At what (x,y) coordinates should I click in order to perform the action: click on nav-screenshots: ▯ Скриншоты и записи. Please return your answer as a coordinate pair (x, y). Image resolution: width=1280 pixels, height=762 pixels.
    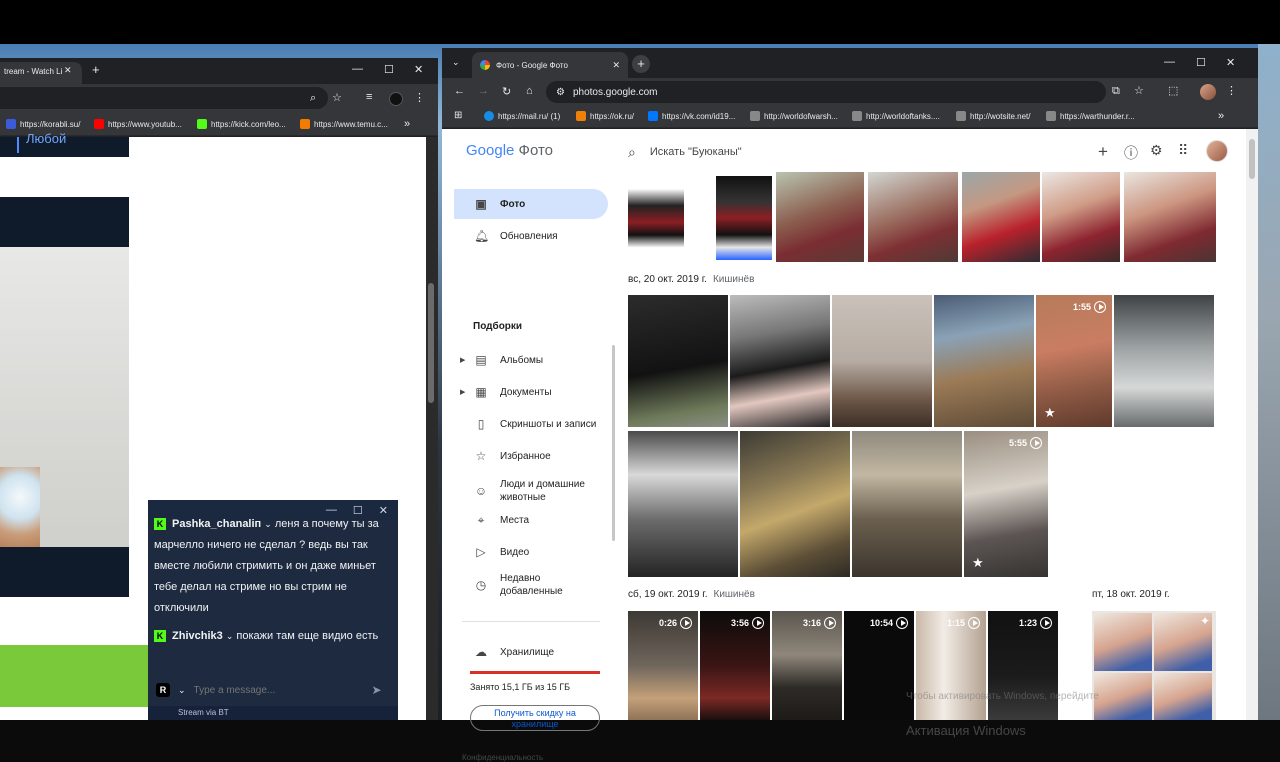
    Looking at the image, I should click on (531, 424).